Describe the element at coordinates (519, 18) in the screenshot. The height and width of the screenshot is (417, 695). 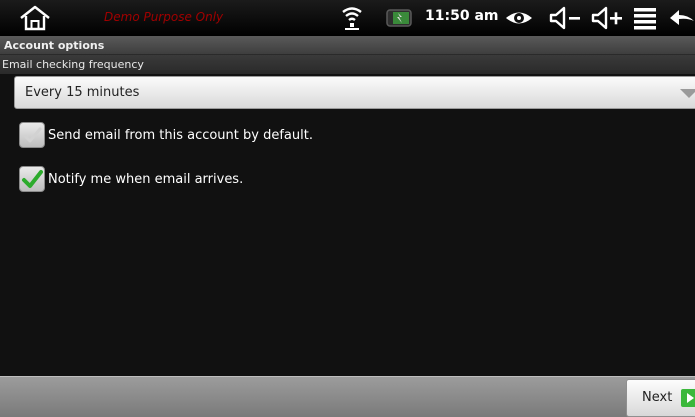
I see `eye-icon` at that location.